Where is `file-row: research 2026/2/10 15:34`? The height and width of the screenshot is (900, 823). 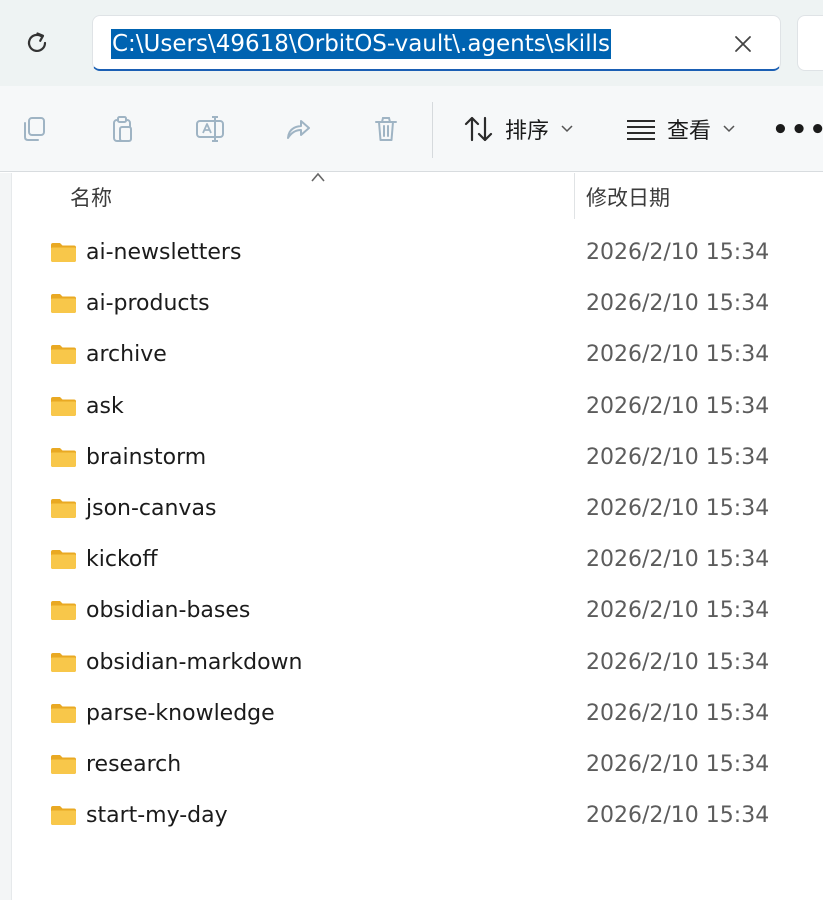 file-row: research 2026/2/10 15:34 is located at coordinates (417, 766).